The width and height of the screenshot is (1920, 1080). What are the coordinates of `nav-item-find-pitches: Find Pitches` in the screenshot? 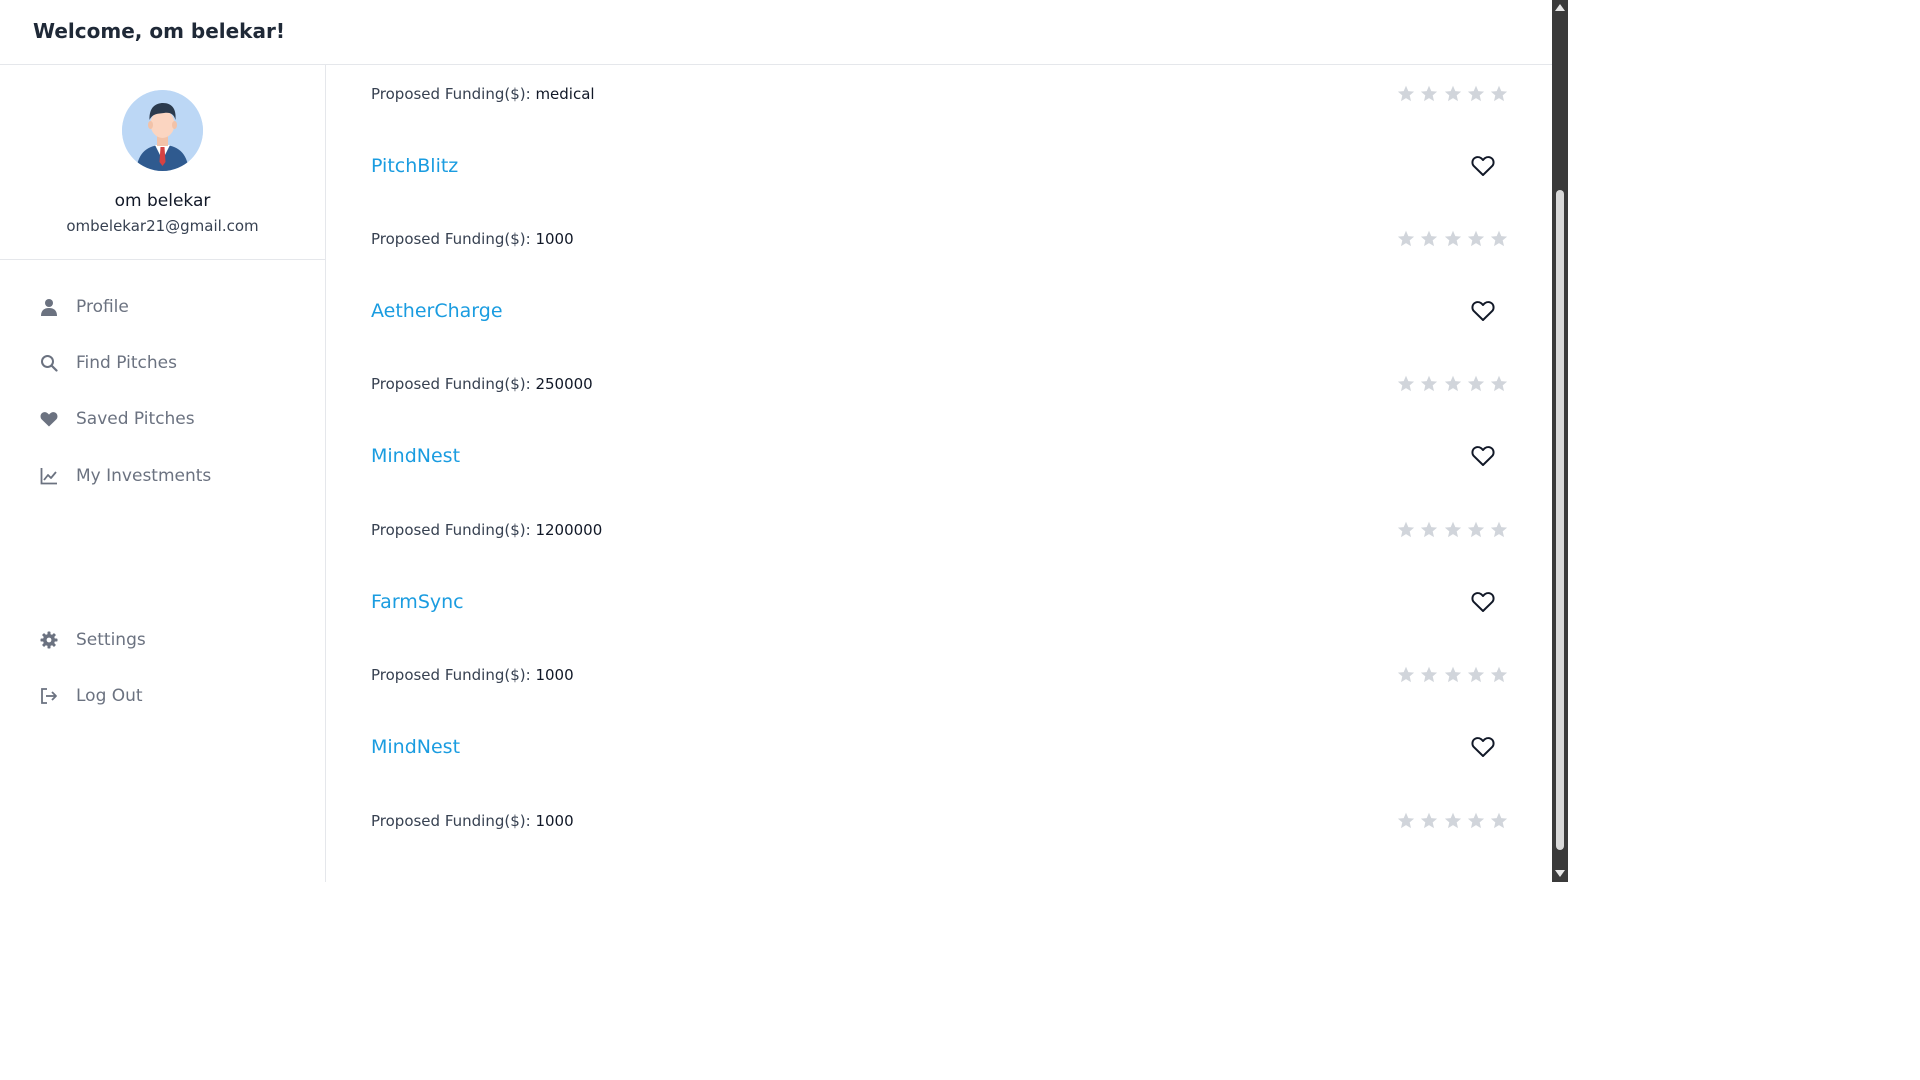 It's located at (168, 363).